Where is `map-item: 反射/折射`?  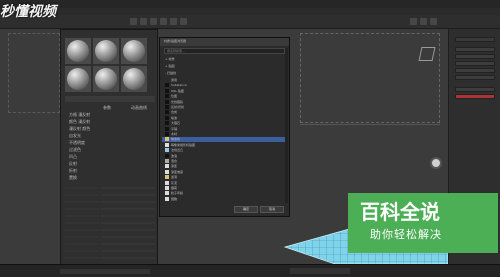 map-item: 反射/折射 is located at coordinates (223, 107).